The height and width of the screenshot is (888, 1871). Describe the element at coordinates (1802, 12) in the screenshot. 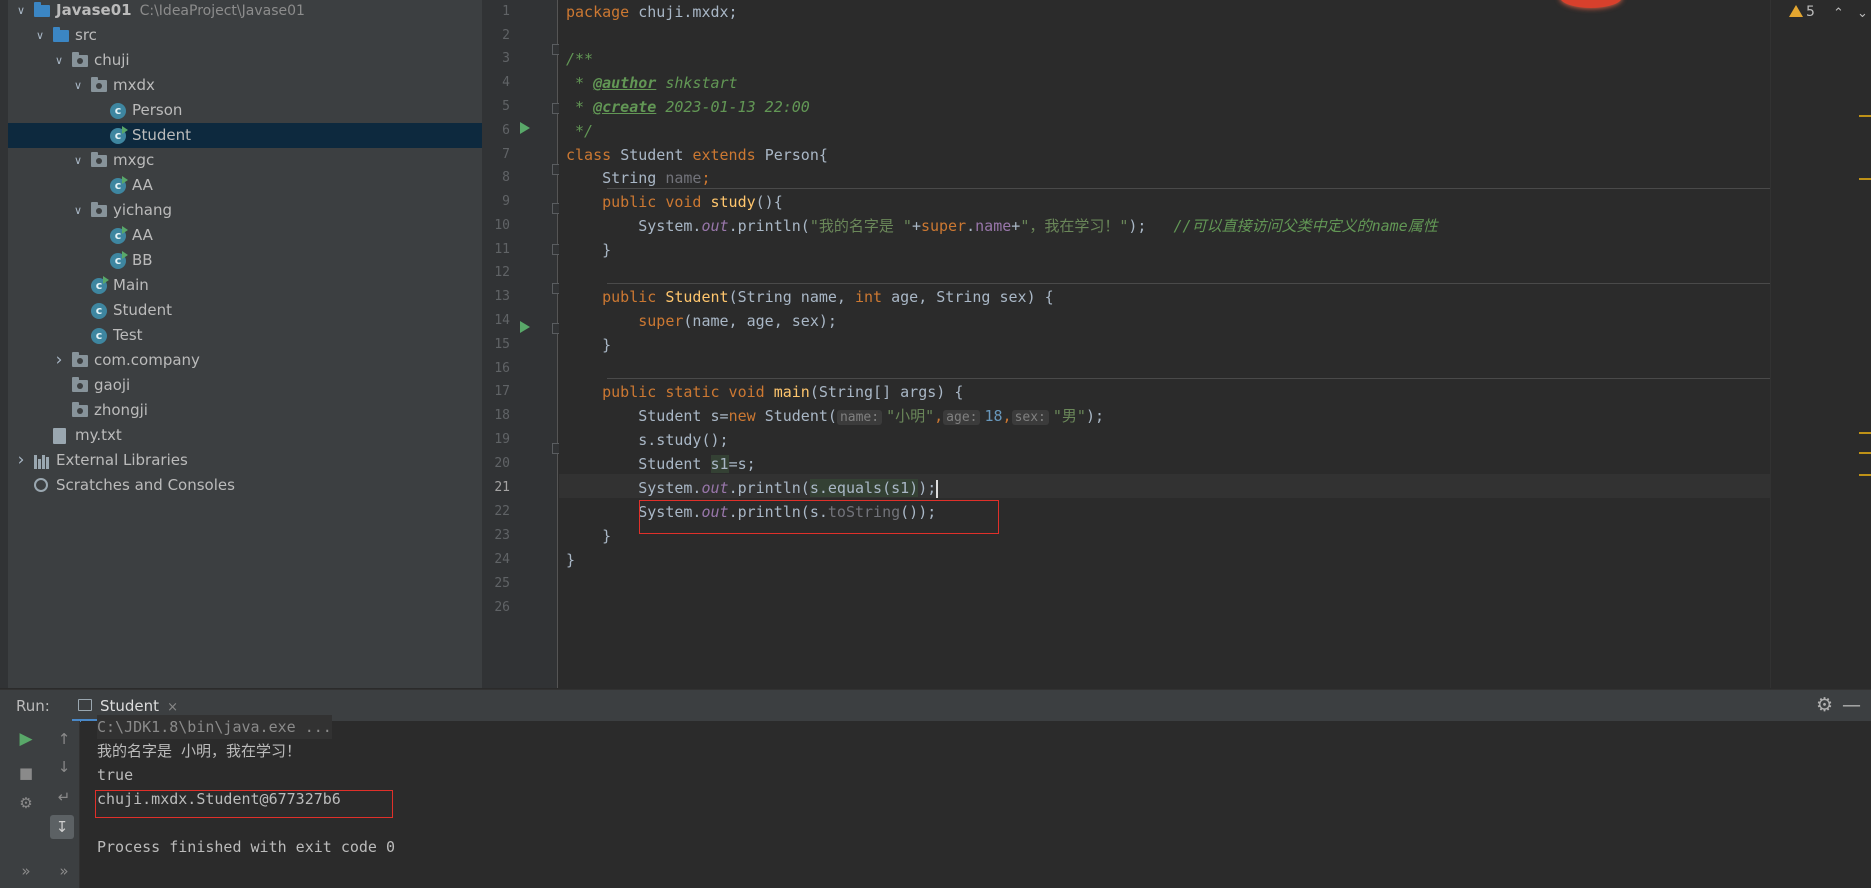

I see `inspection-widget: 5` at that location.